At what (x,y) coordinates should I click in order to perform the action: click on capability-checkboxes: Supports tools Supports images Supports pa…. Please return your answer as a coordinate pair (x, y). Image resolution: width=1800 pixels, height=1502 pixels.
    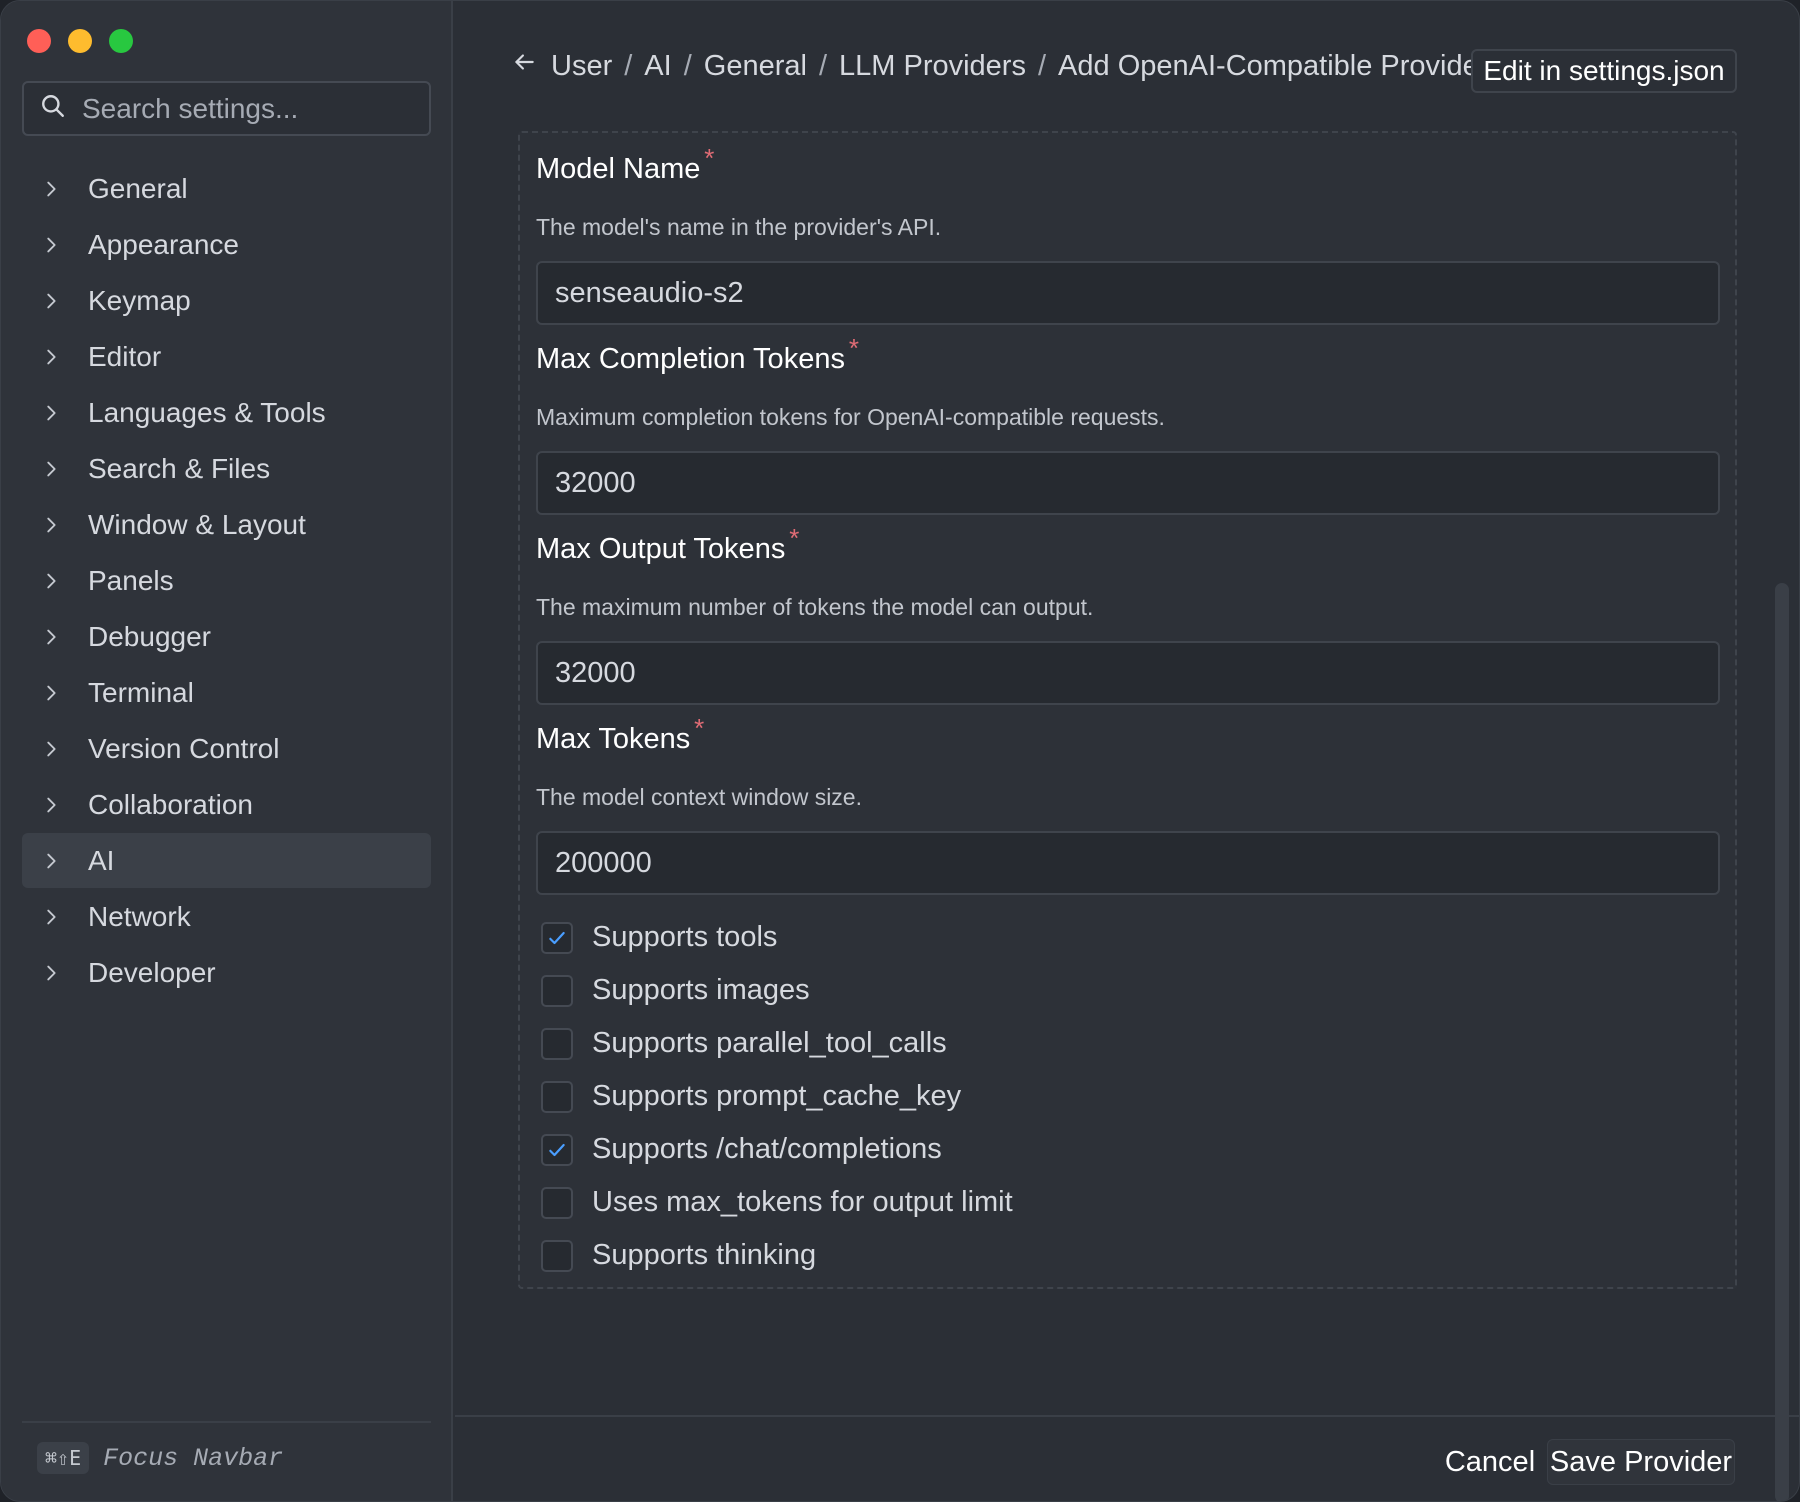
    Looking at the image, I should click on (777, 1096).